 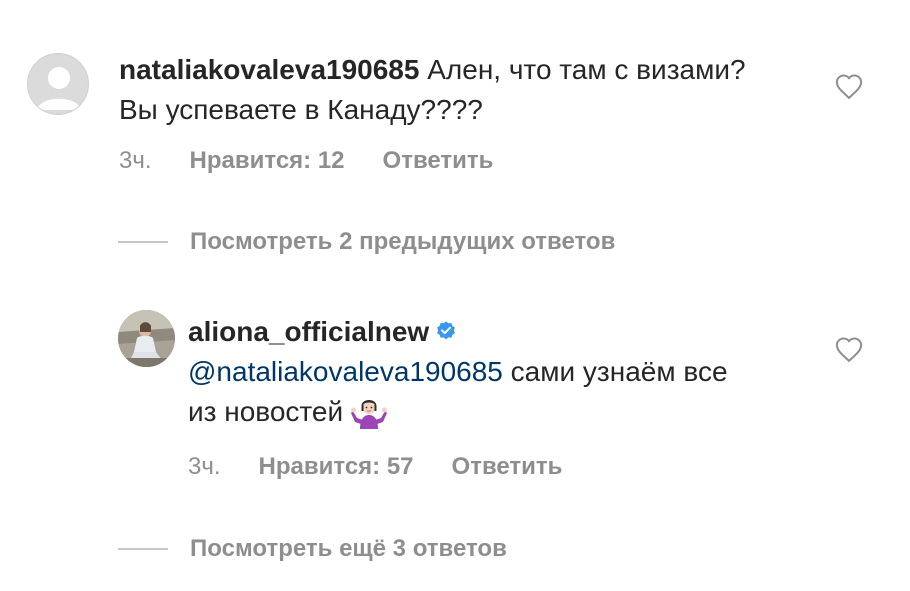 I want to click on view-replies-label: Посмотреть ещё 3 ответов, so click(x=348, y=548).